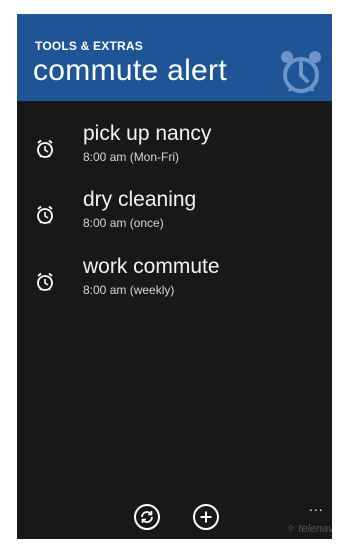  I want to click on add-alert-button, so click(206, 517).